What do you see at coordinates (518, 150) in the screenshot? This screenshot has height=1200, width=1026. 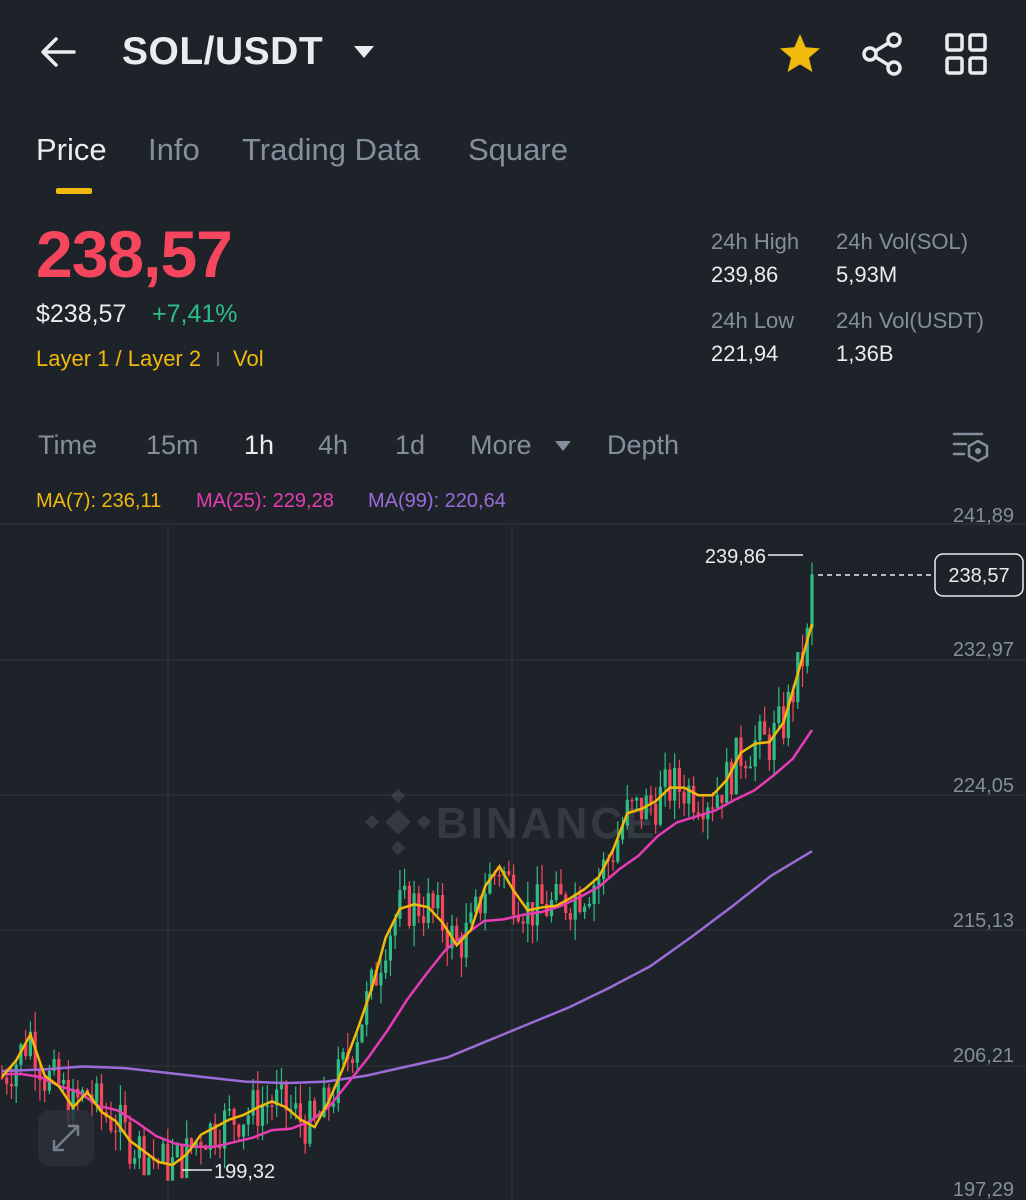 I see `tab-square: Square` at bounding box center [518, 150].